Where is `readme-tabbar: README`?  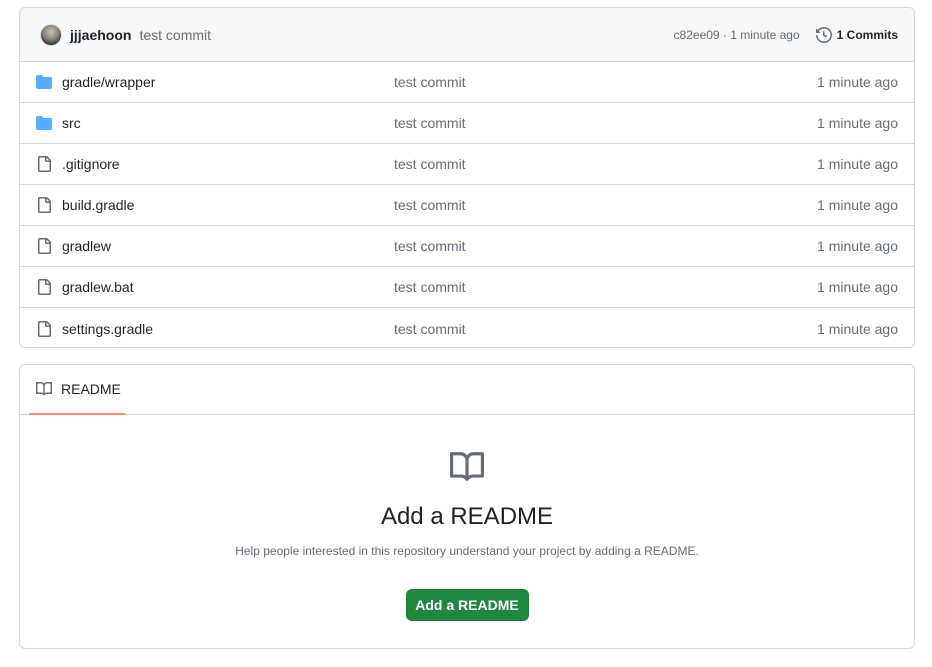
readme-tabbar: README is located at coordinates (467, 390).